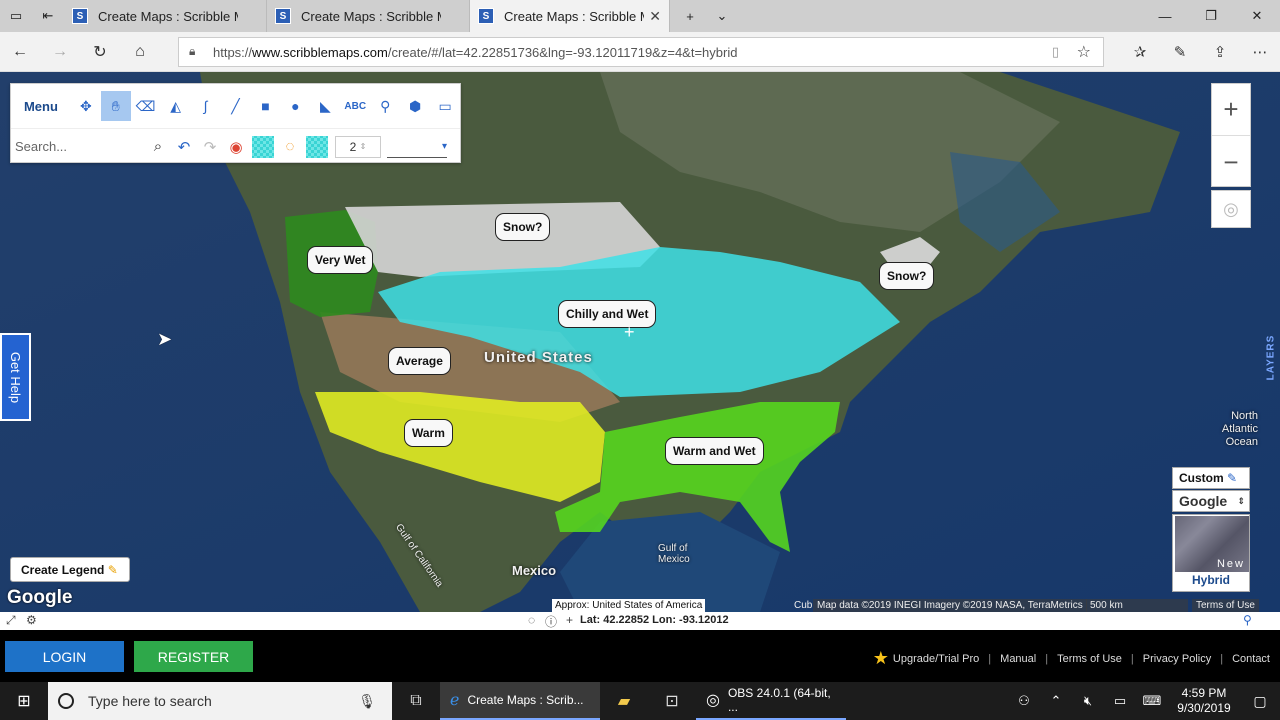  What do you see at coordinates (11, 620) in the screenshot?
I see `fullscreen-icon: ⤢` at bounding box center [11, 620].